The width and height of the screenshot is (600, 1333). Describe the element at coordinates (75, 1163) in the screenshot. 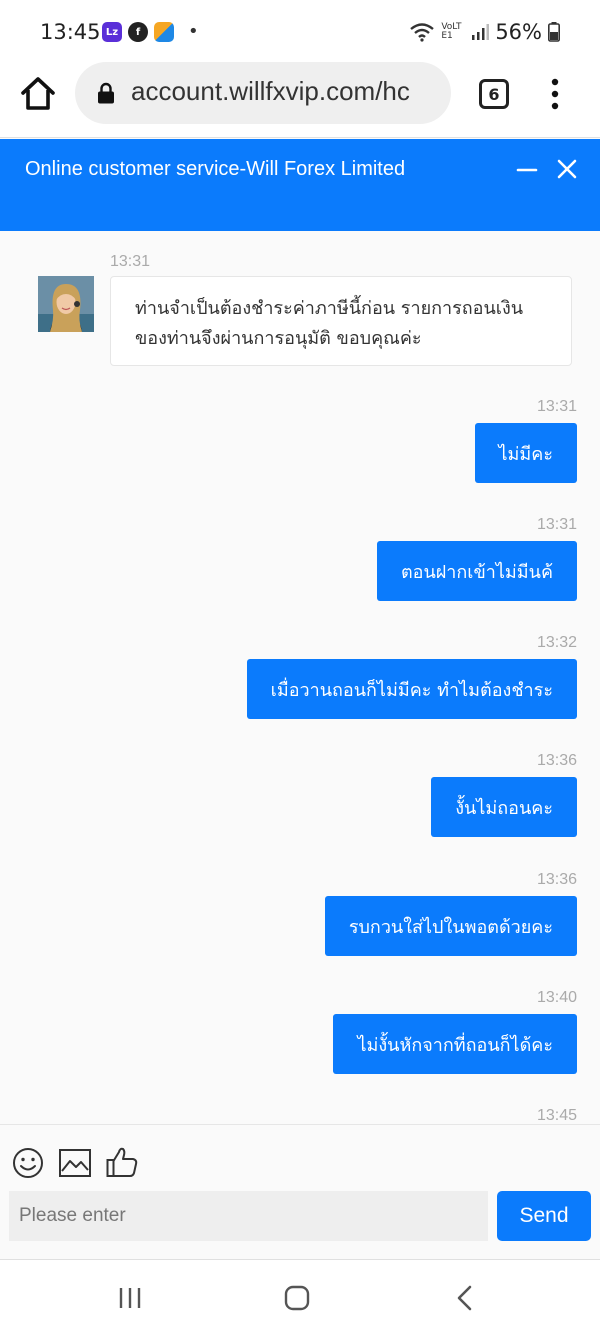

I see `image-icon` at that location.